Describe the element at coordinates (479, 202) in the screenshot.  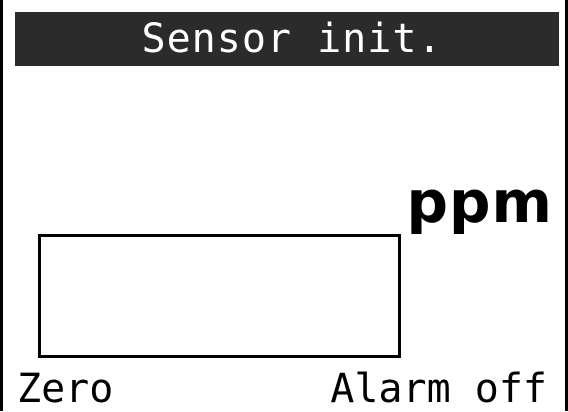
I see `measurement-unit: ppm` at that location.